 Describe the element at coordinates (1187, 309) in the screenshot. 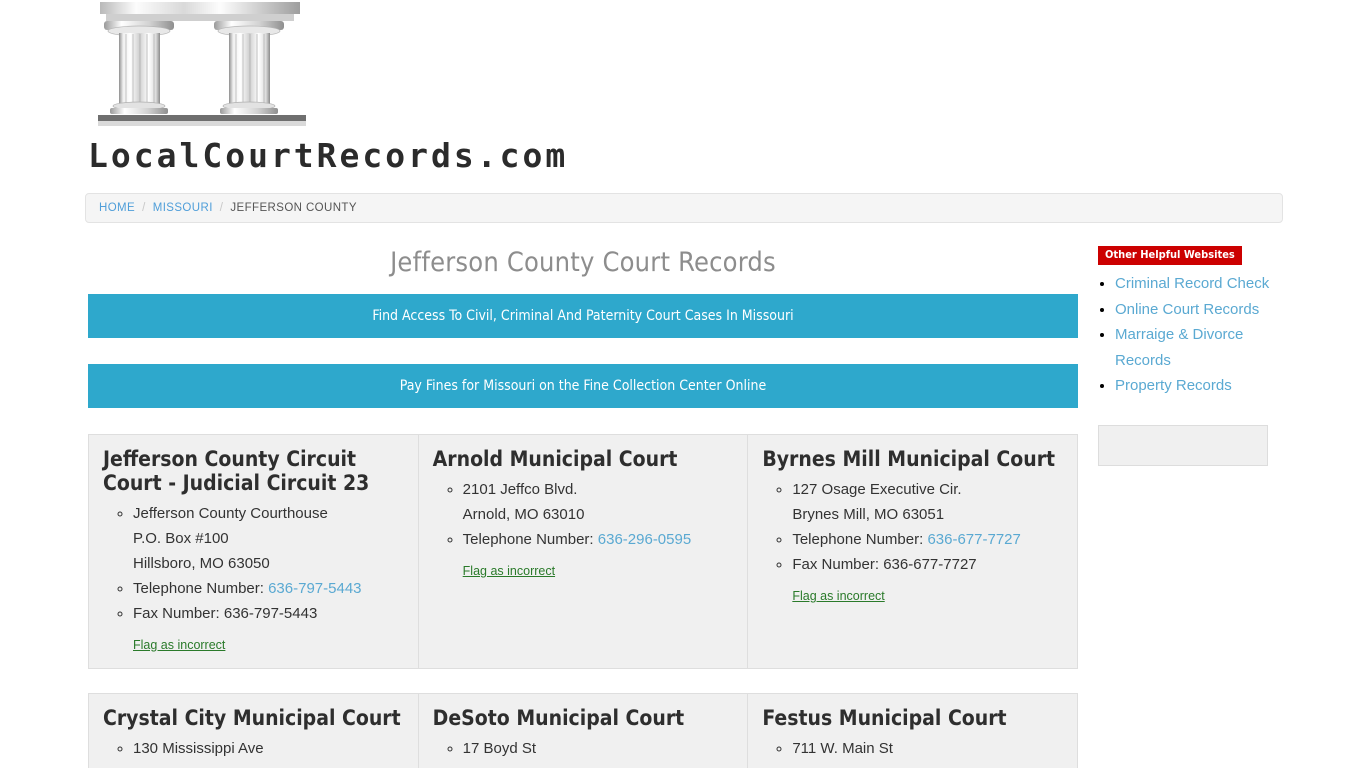

I see `sidebar-link-online-court-records: Online Court Records` at that location.